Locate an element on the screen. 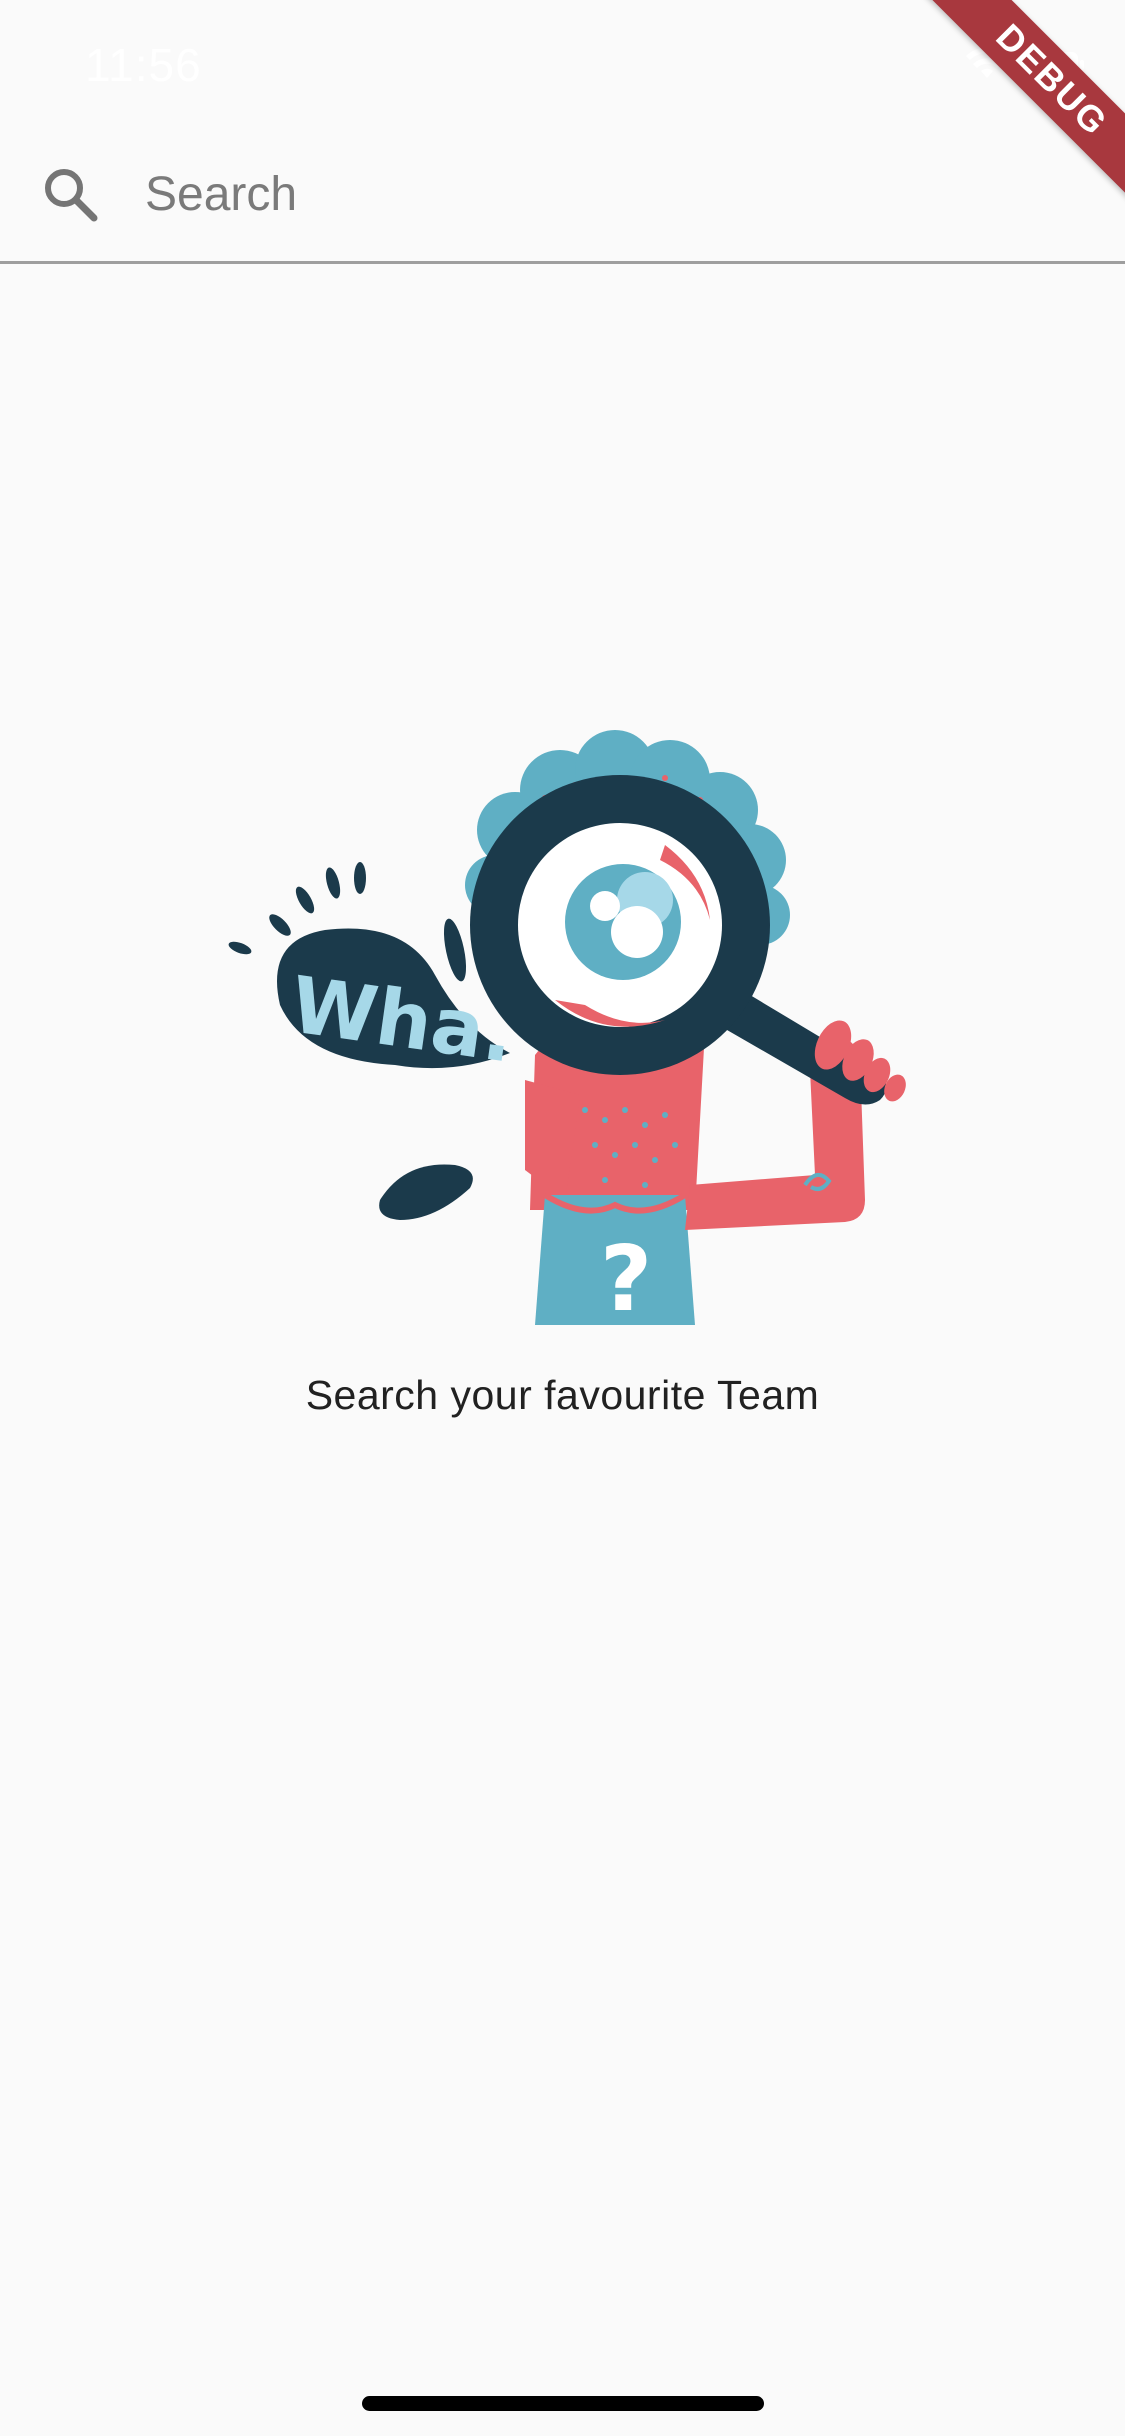 The image size is (1125, 2436). search-bar is located at coordinates (562, 198).